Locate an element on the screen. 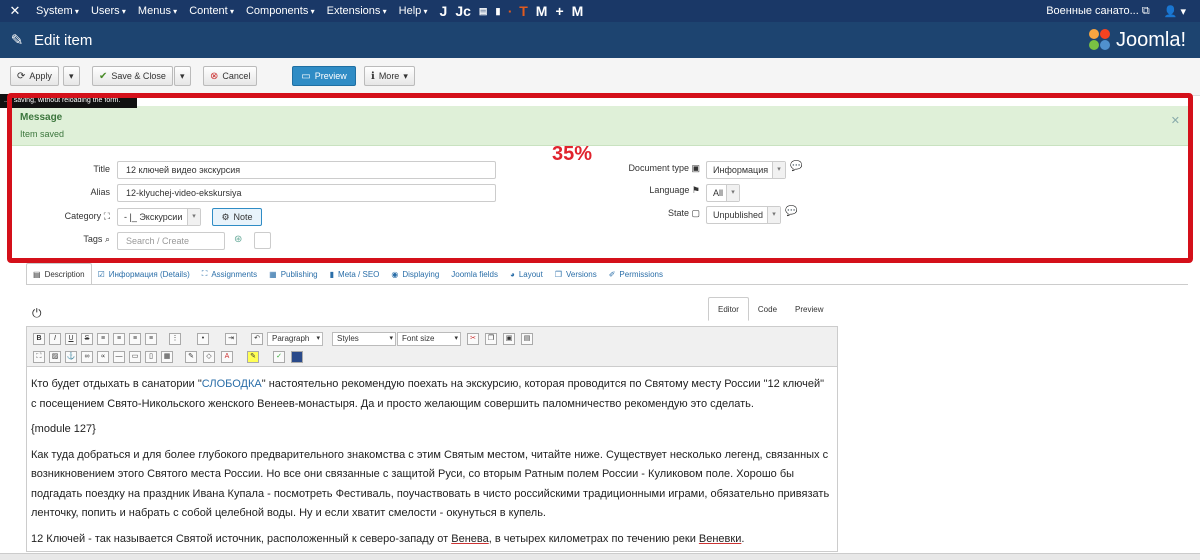  monitor-icon: ▭ is located at coordinates (306, 76).